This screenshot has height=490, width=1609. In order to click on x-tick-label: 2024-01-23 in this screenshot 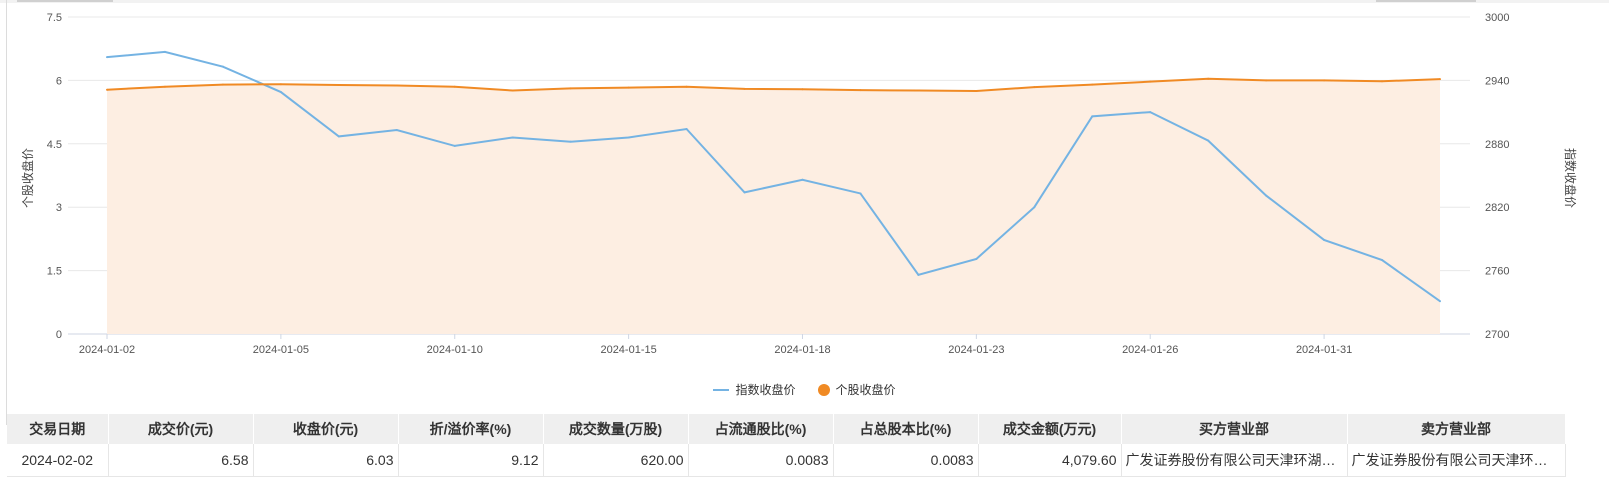, I will do `click(976, 350)`.